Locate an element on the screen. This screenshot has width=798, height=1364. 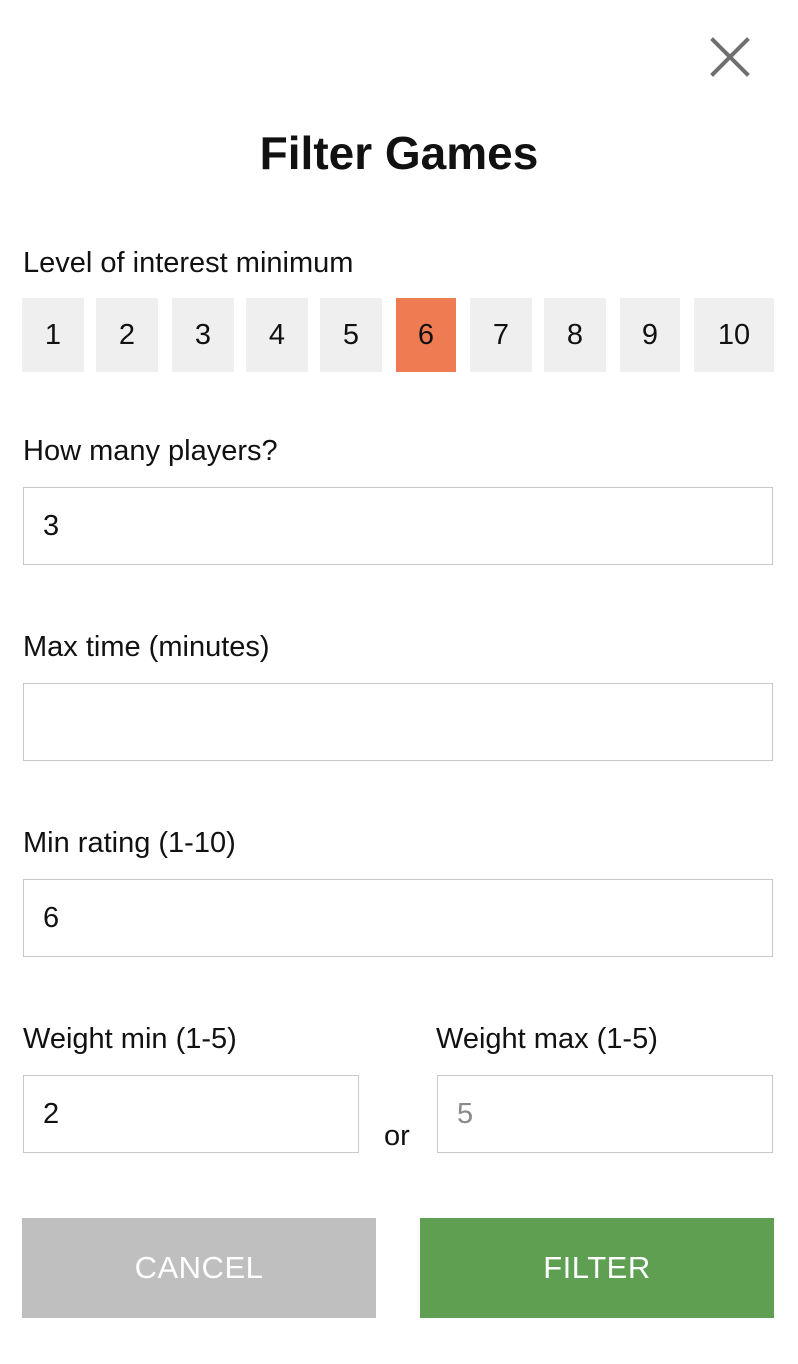
interest-rating-selector: 1 2 3 4 5 6 7 8 9 10 is located at coordinates (398, 335).